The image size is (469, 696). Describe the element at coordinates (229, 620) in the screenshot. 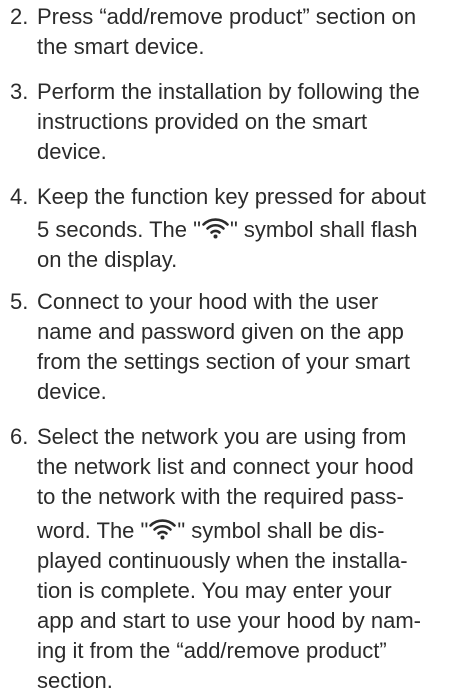

I see `step-text-line: app and start to use your hood by nam-` at that location.